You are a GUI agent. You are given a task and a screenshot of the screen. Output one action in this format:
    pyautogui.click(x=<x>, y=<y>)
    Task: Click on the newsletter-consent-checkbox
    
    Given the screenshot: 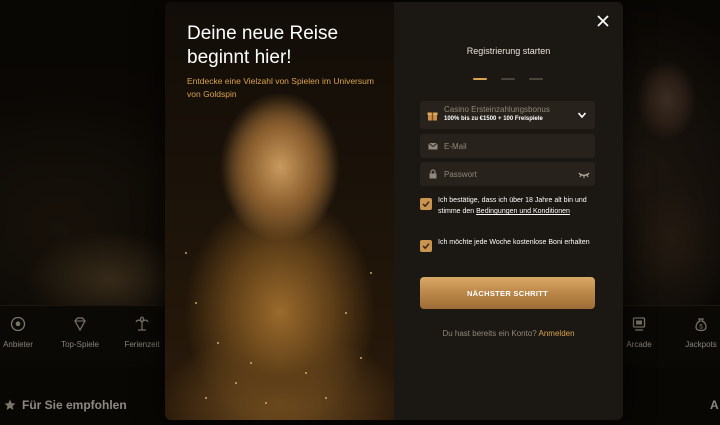 What is the action you would take?
    pyautogui.click(x=426, y=246)
    